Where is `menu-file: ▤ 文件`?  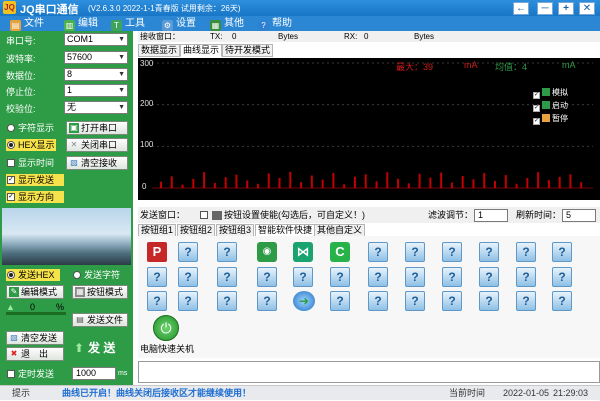 menu-file: ▤ 文件 is located at coordinates (27, 23).